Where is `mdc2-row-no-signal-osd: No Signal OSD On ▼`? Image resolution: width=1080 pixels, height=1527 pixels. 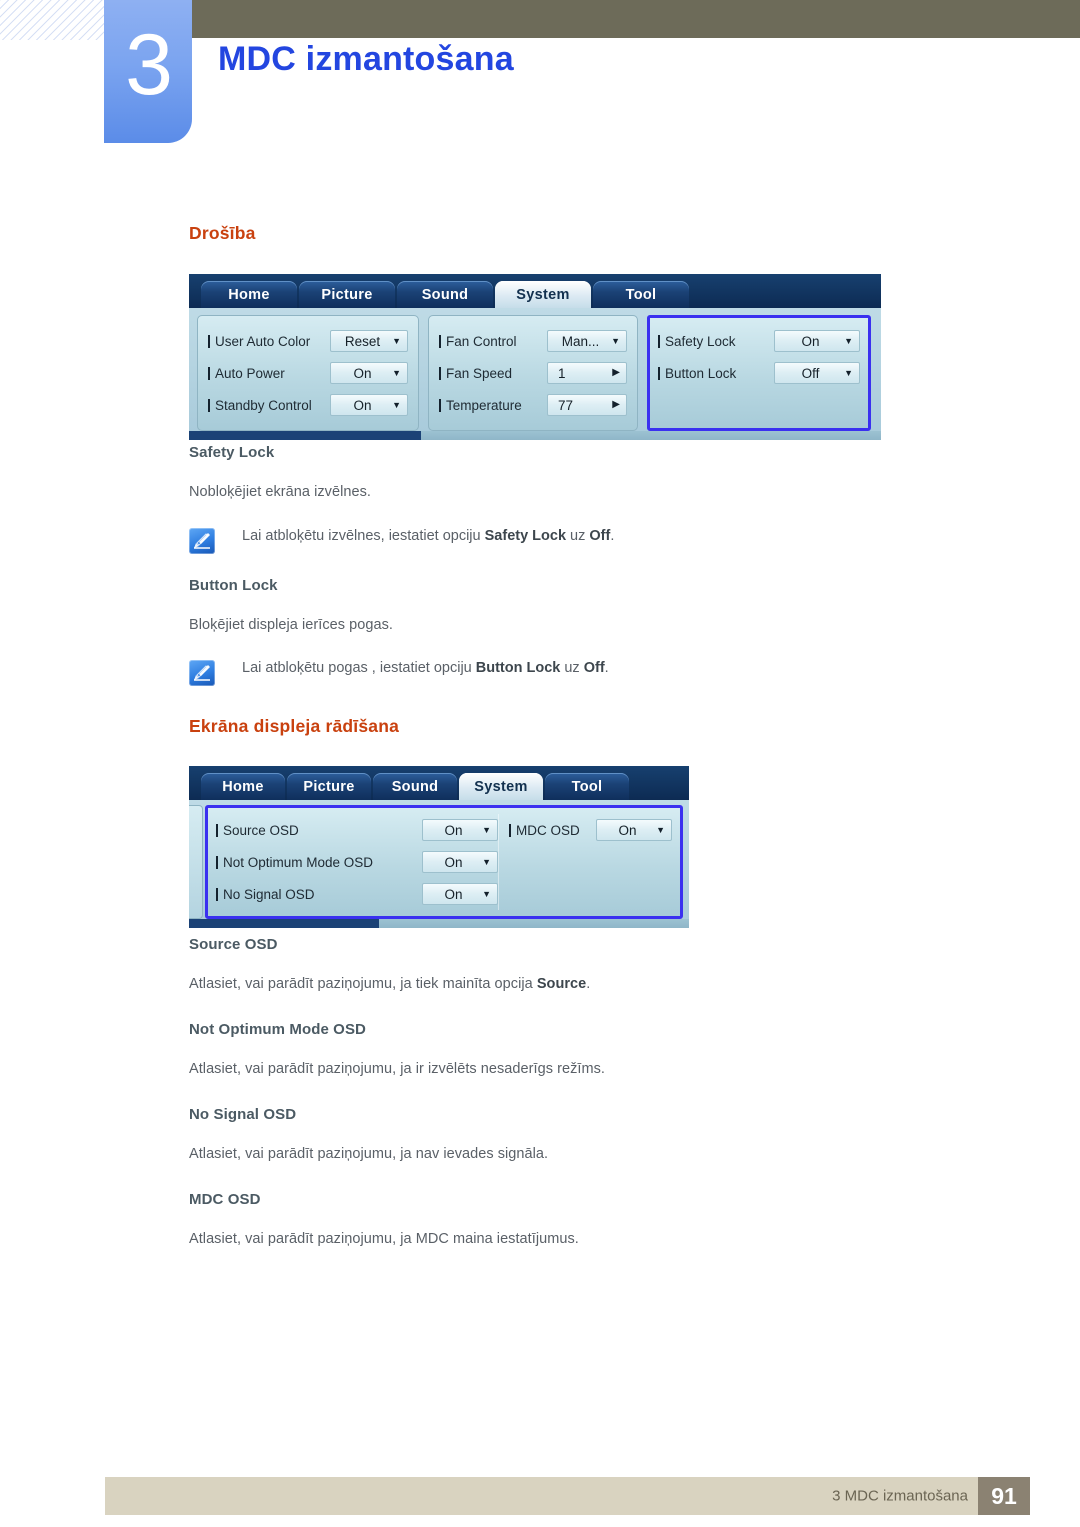
mdc2-row-no-signal-osd: No Signal OSD On ▼ is located at coordinates (357, 894).